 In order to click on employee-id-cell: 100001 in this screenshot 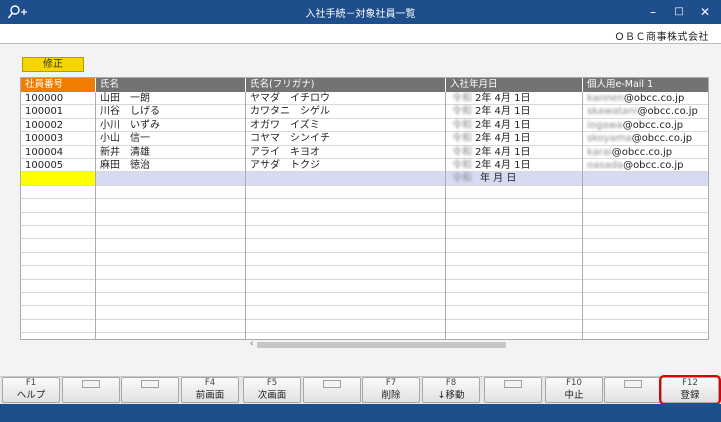, I will do `click(58, 111)`.